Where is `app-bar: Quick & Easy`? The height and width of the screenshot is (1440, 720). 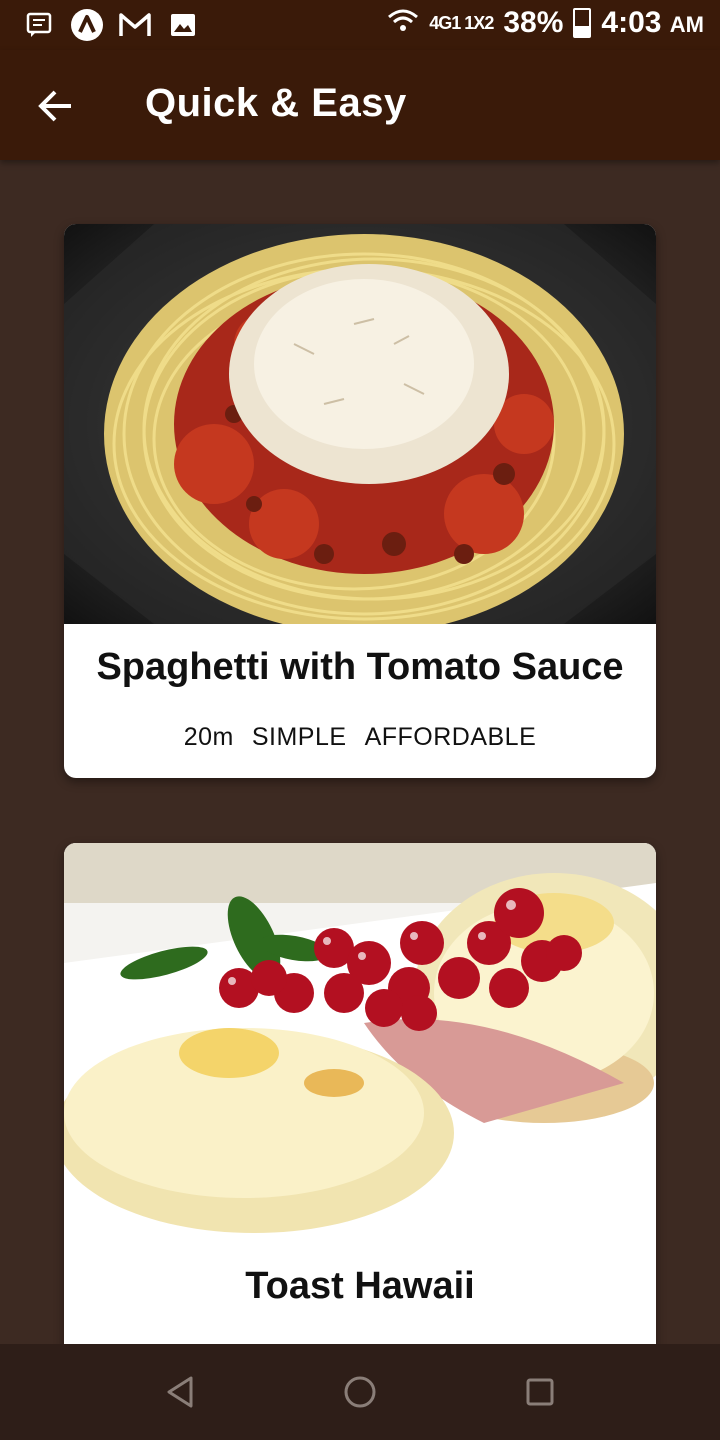
app-bar: Quick & Easy is located at coordinates (360, 105).